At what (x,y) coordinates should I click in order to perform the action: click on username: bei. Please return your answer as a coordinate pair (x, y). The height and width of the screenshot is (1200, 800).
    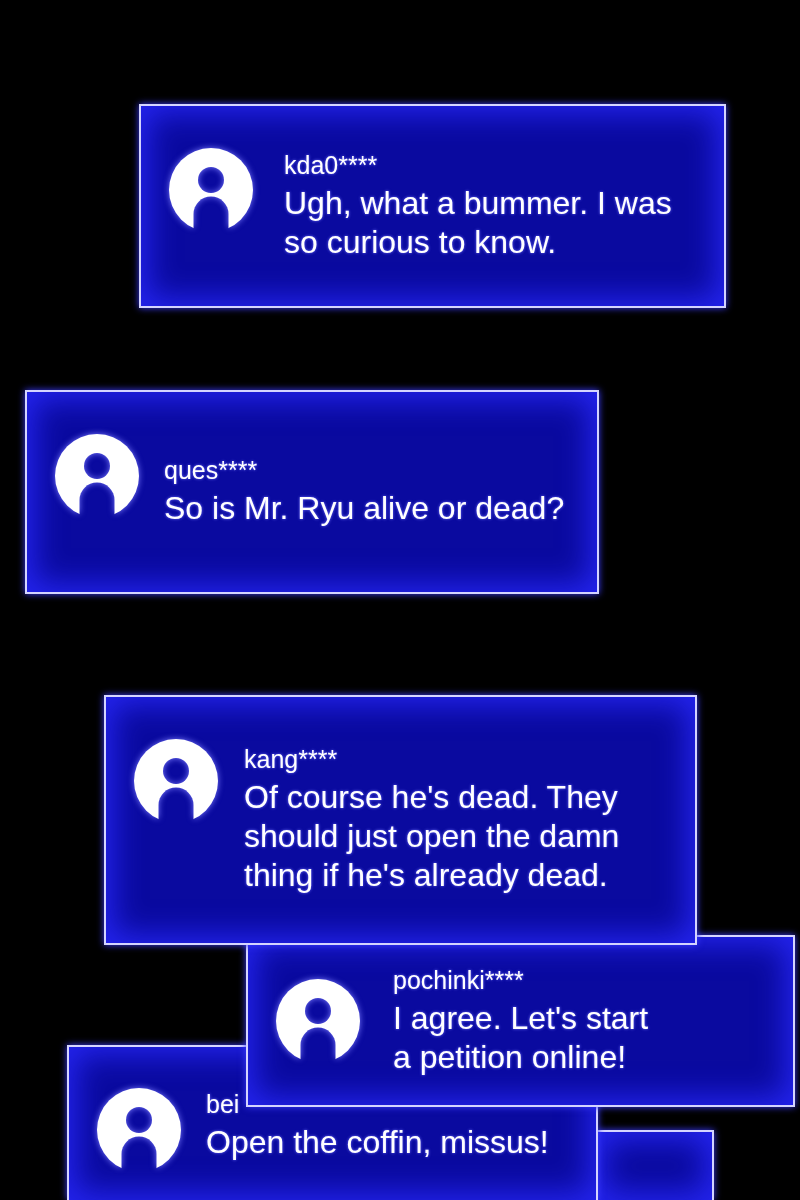
    Looking at the image, I should click on (223, 1103).